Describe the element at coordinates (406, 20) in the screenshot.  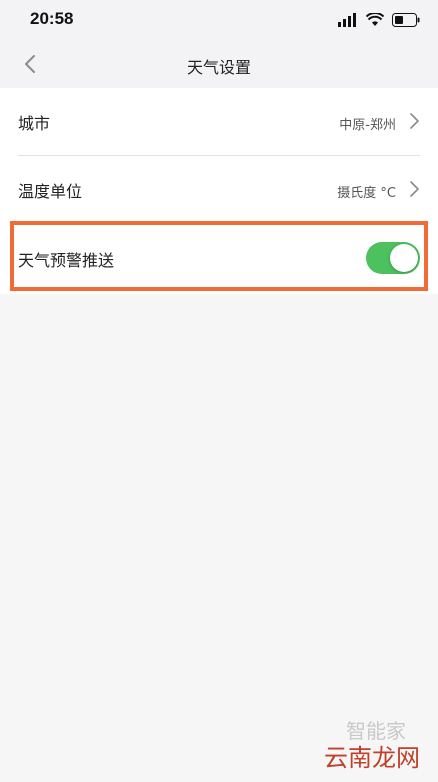
I see `battery-icon` at that location.